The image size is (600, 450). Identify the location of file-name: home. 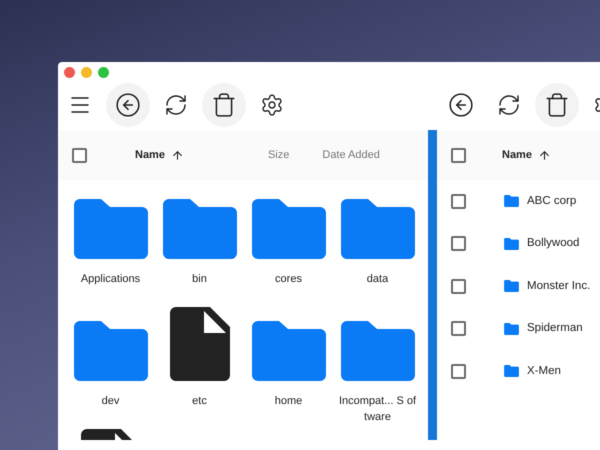
(289, 401).